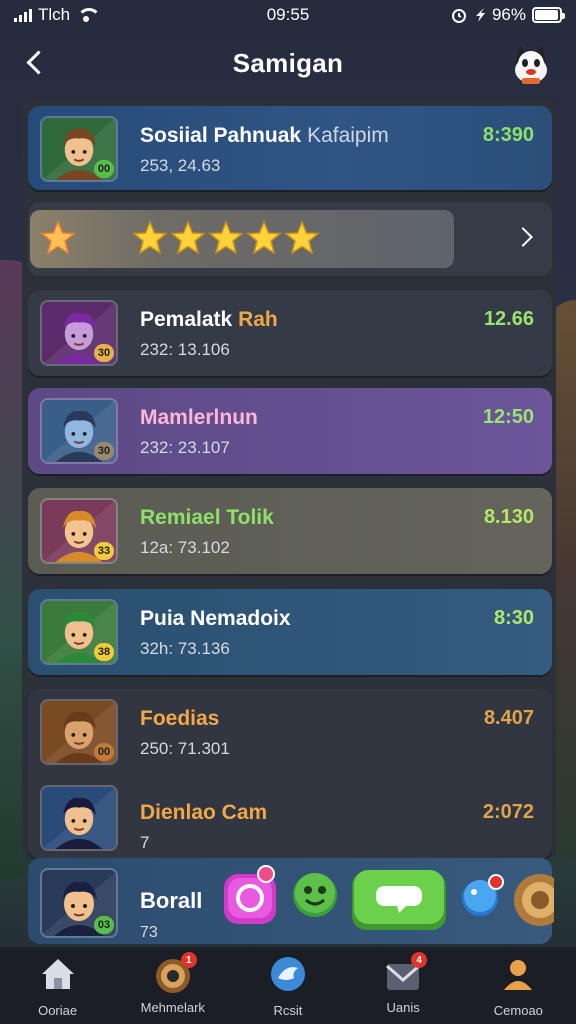 The width and height of the screenshot is (576, 1024). I want to click on home-icon, so click(58, 974).